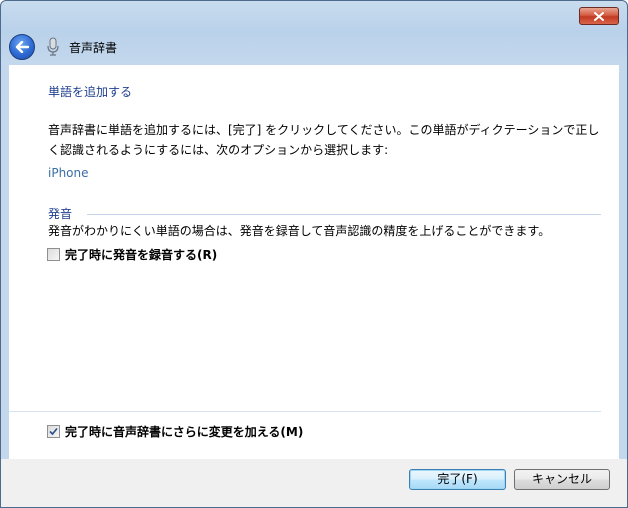 The width and height of the screenshot is (628, 508). What do you see at coordinates (68, 173) in the screenshot?
I see `word-value: iPhone` at bounding box center [68, 173].